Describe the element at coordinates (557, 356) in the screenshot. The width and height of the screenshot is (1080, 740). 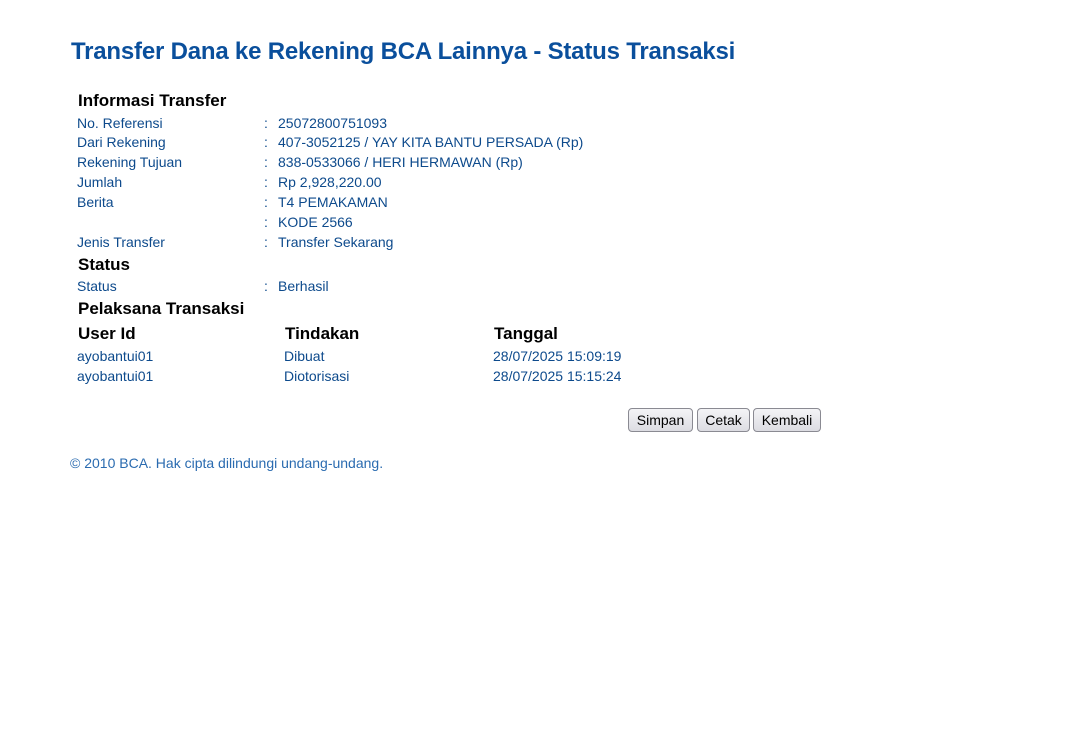
I see `date-cell: 28/07/2025 15:09:19` at that location.